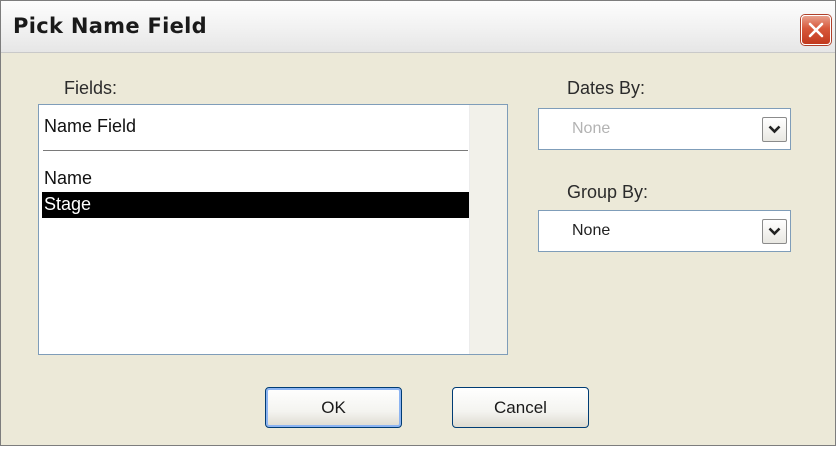  Describe the element at coordinates (520, 407) in the screenshot. I see `cancel-button: Cancel` at that location.